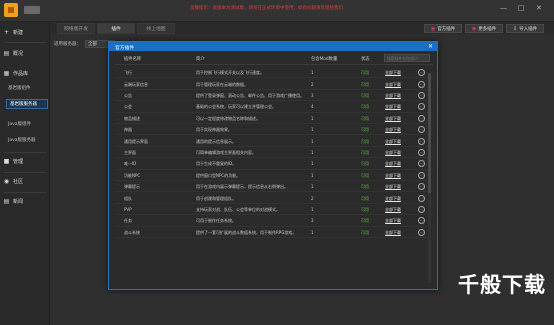 This screenshot has width=554, height=325. I want to click on dialog-close-button: ✕, so click(430, 46).